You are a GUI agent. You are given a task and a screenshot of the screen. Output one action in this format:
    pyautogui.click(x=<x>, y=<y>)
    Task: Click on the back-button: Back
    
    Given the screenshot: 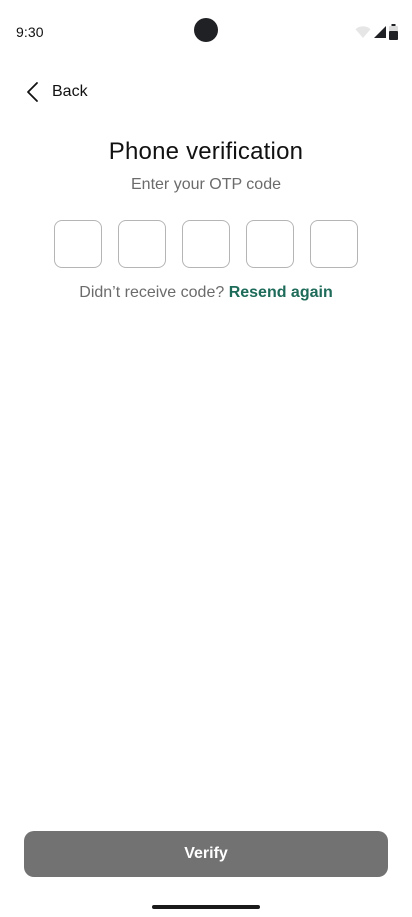 What is the action you would take?
    pyautogui.click(x=54, y=92)
    